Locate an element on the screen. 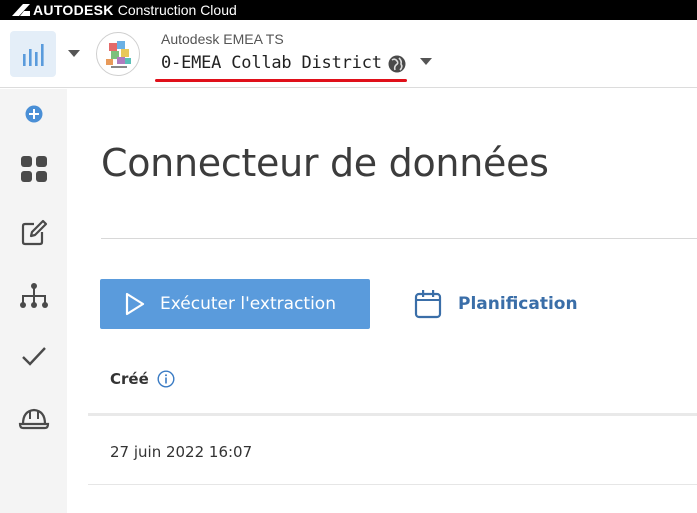  column-header-created: Créé is located at coordinates (129, 379).